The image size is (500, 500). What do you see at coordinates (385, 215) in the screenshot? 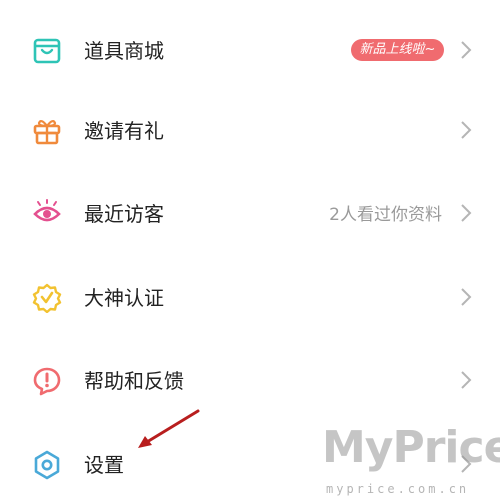
I see `visitor-count-text: 2人看过你资料` at bounding box center [385, 215].